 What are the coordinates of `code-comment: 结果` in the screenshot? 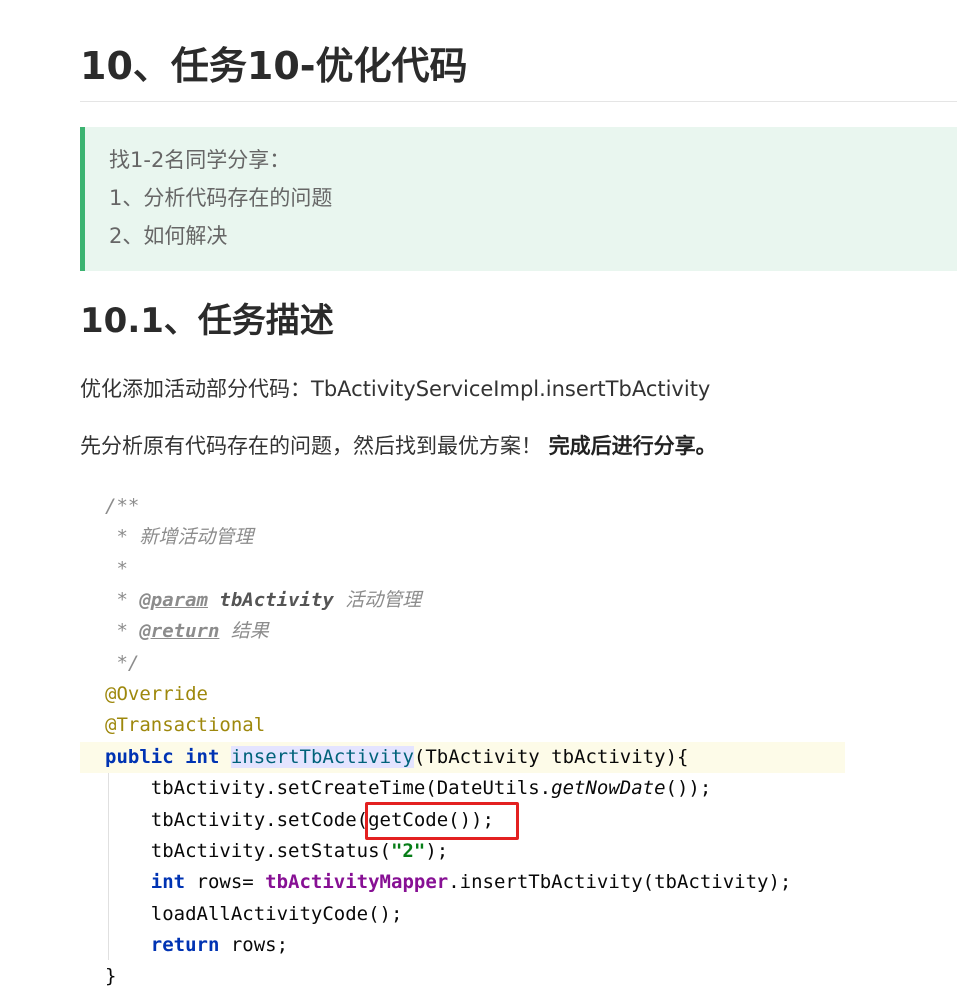 It's located at (244, 631).